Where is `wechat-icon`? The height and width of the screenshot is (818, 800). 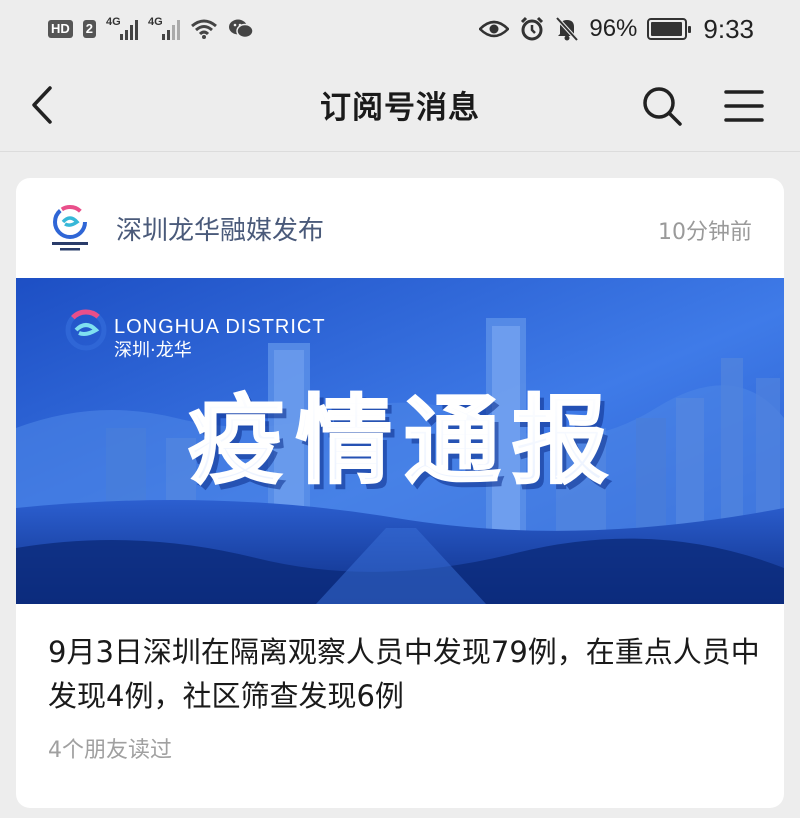 wechat-icon is located at coordinates (241, 29).